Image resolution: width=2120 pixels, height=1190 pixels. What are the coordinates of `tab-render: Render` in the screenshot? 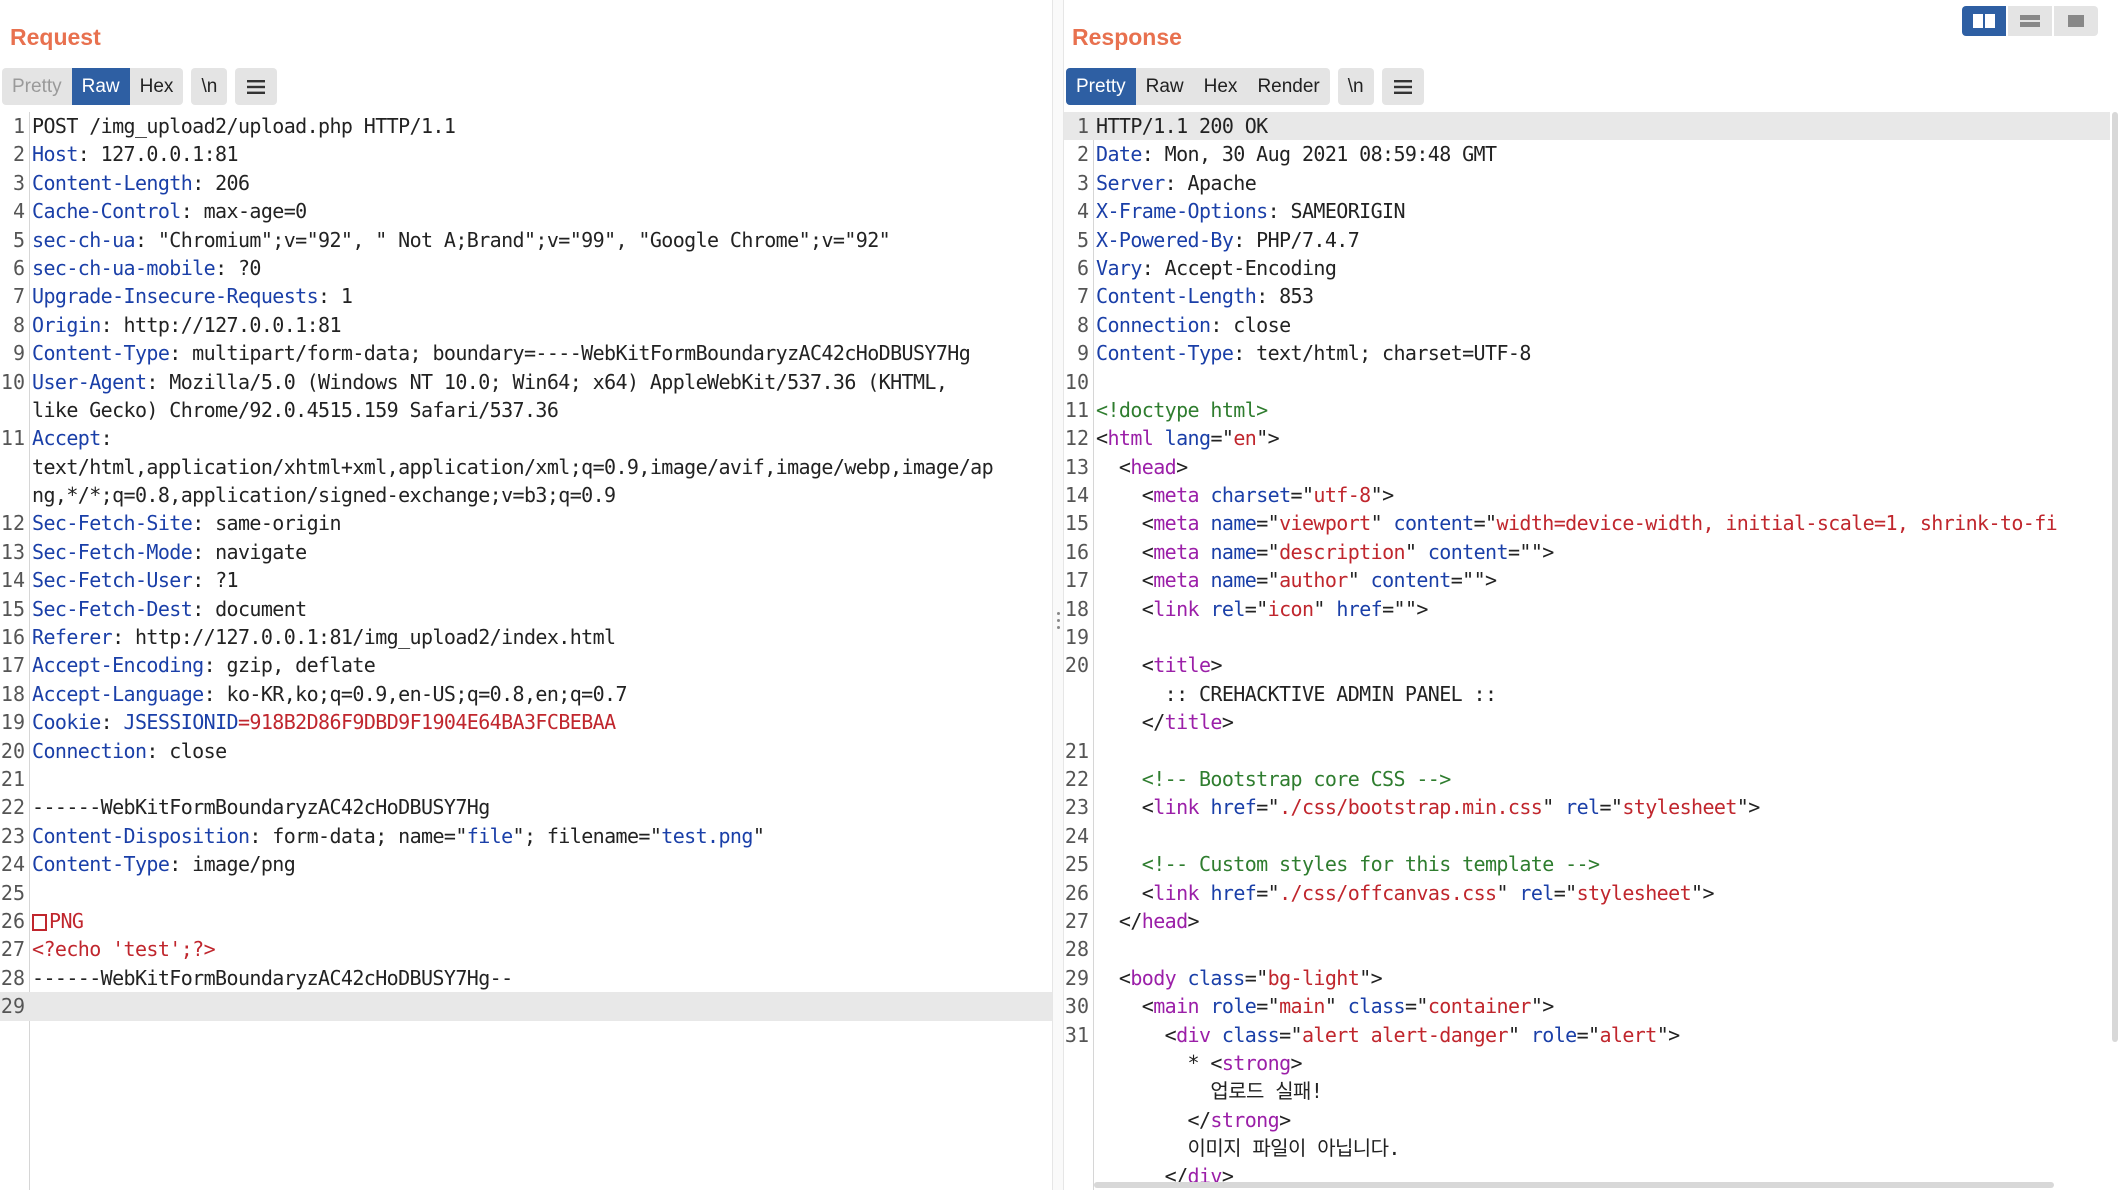 It's located at (1288, 86).